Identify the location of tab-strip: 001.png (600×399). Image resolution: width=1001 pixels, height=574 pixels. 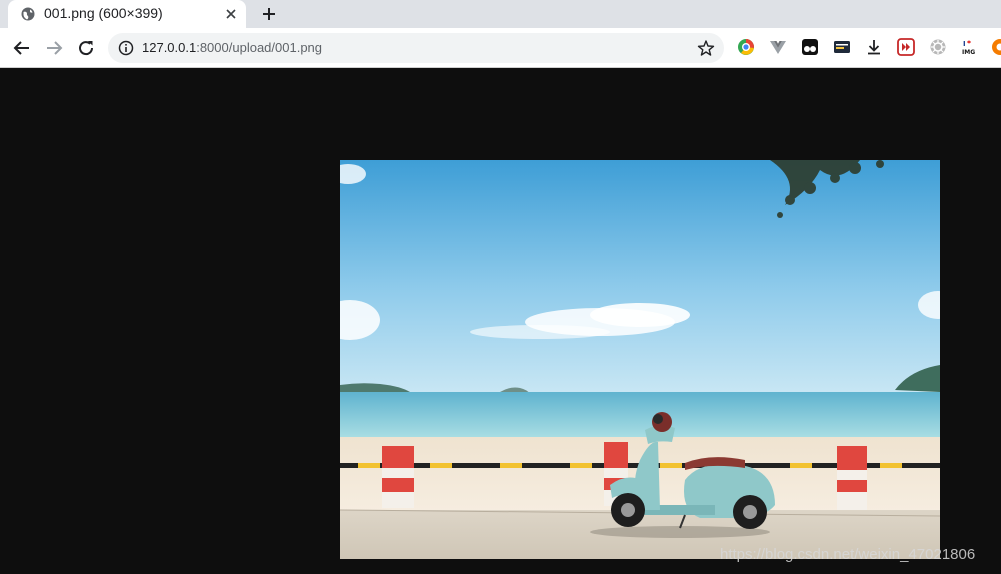
(500, 14).